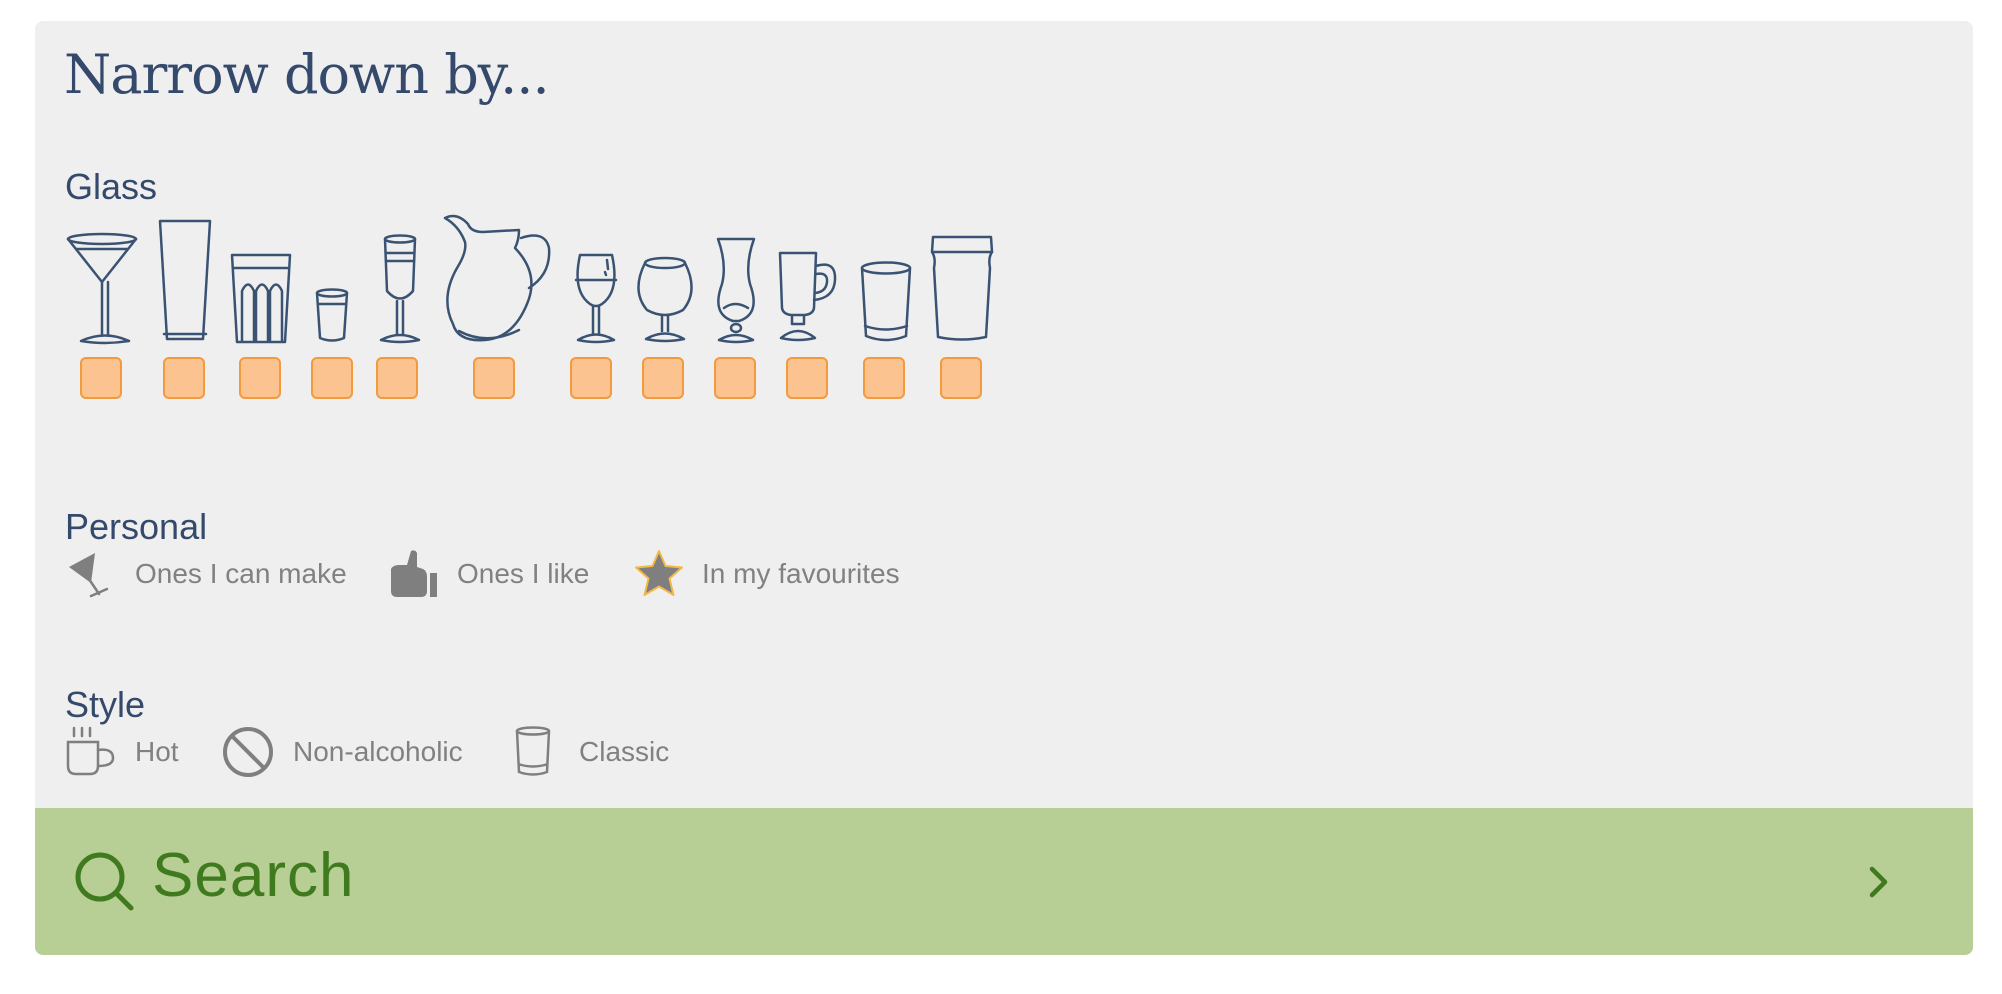 Image resolution: width=2002 pixels, height=994 pixels. I want to click on thumbs-up-icon, so click(414, 574).